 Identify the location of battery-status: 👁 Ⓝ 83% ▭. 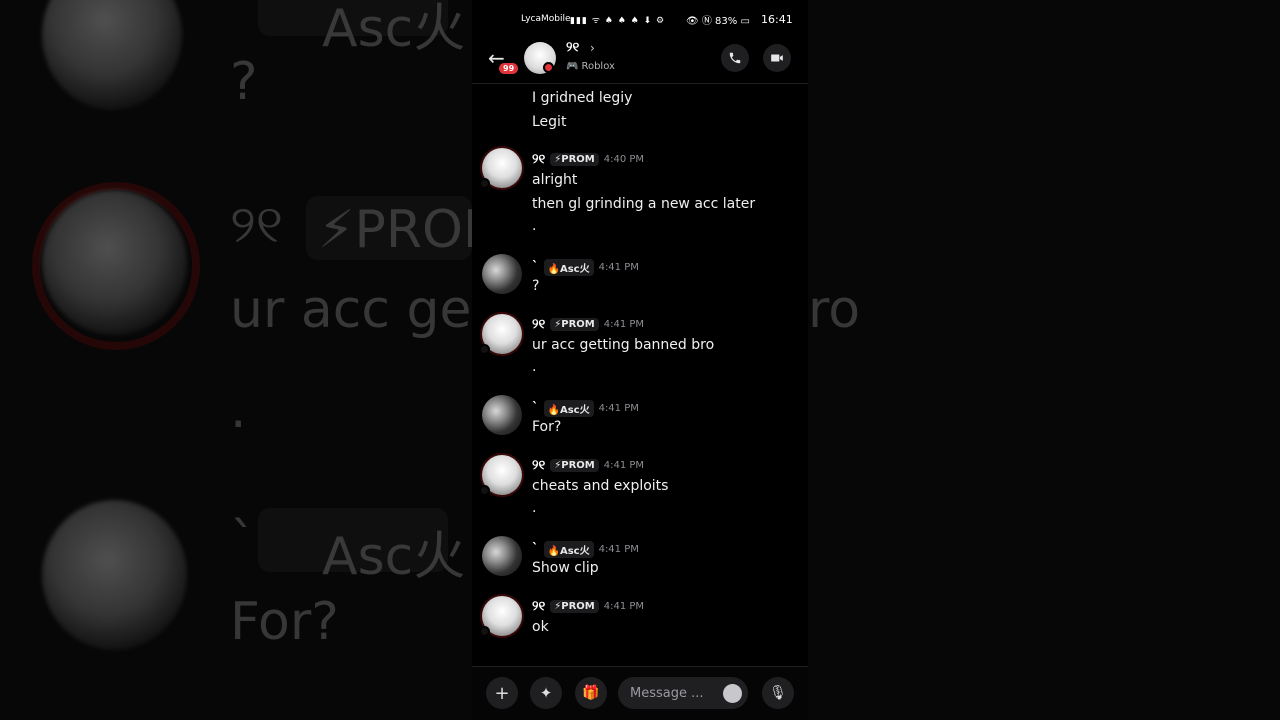
(718, 21).